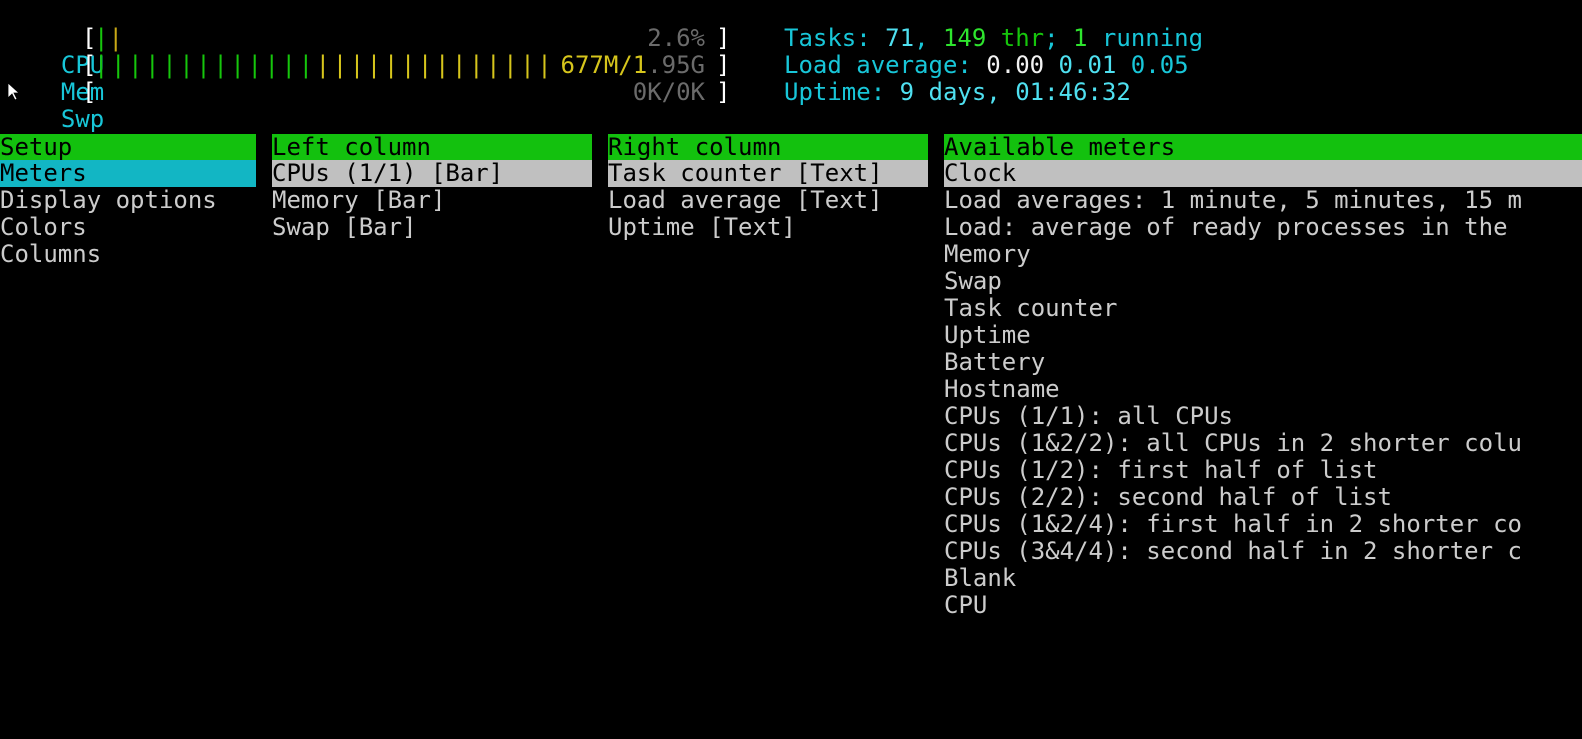  What do you see at coordinates (964, 38) in the screenshot?
I see `threads-count: 149` at bounding box center [964, 38].